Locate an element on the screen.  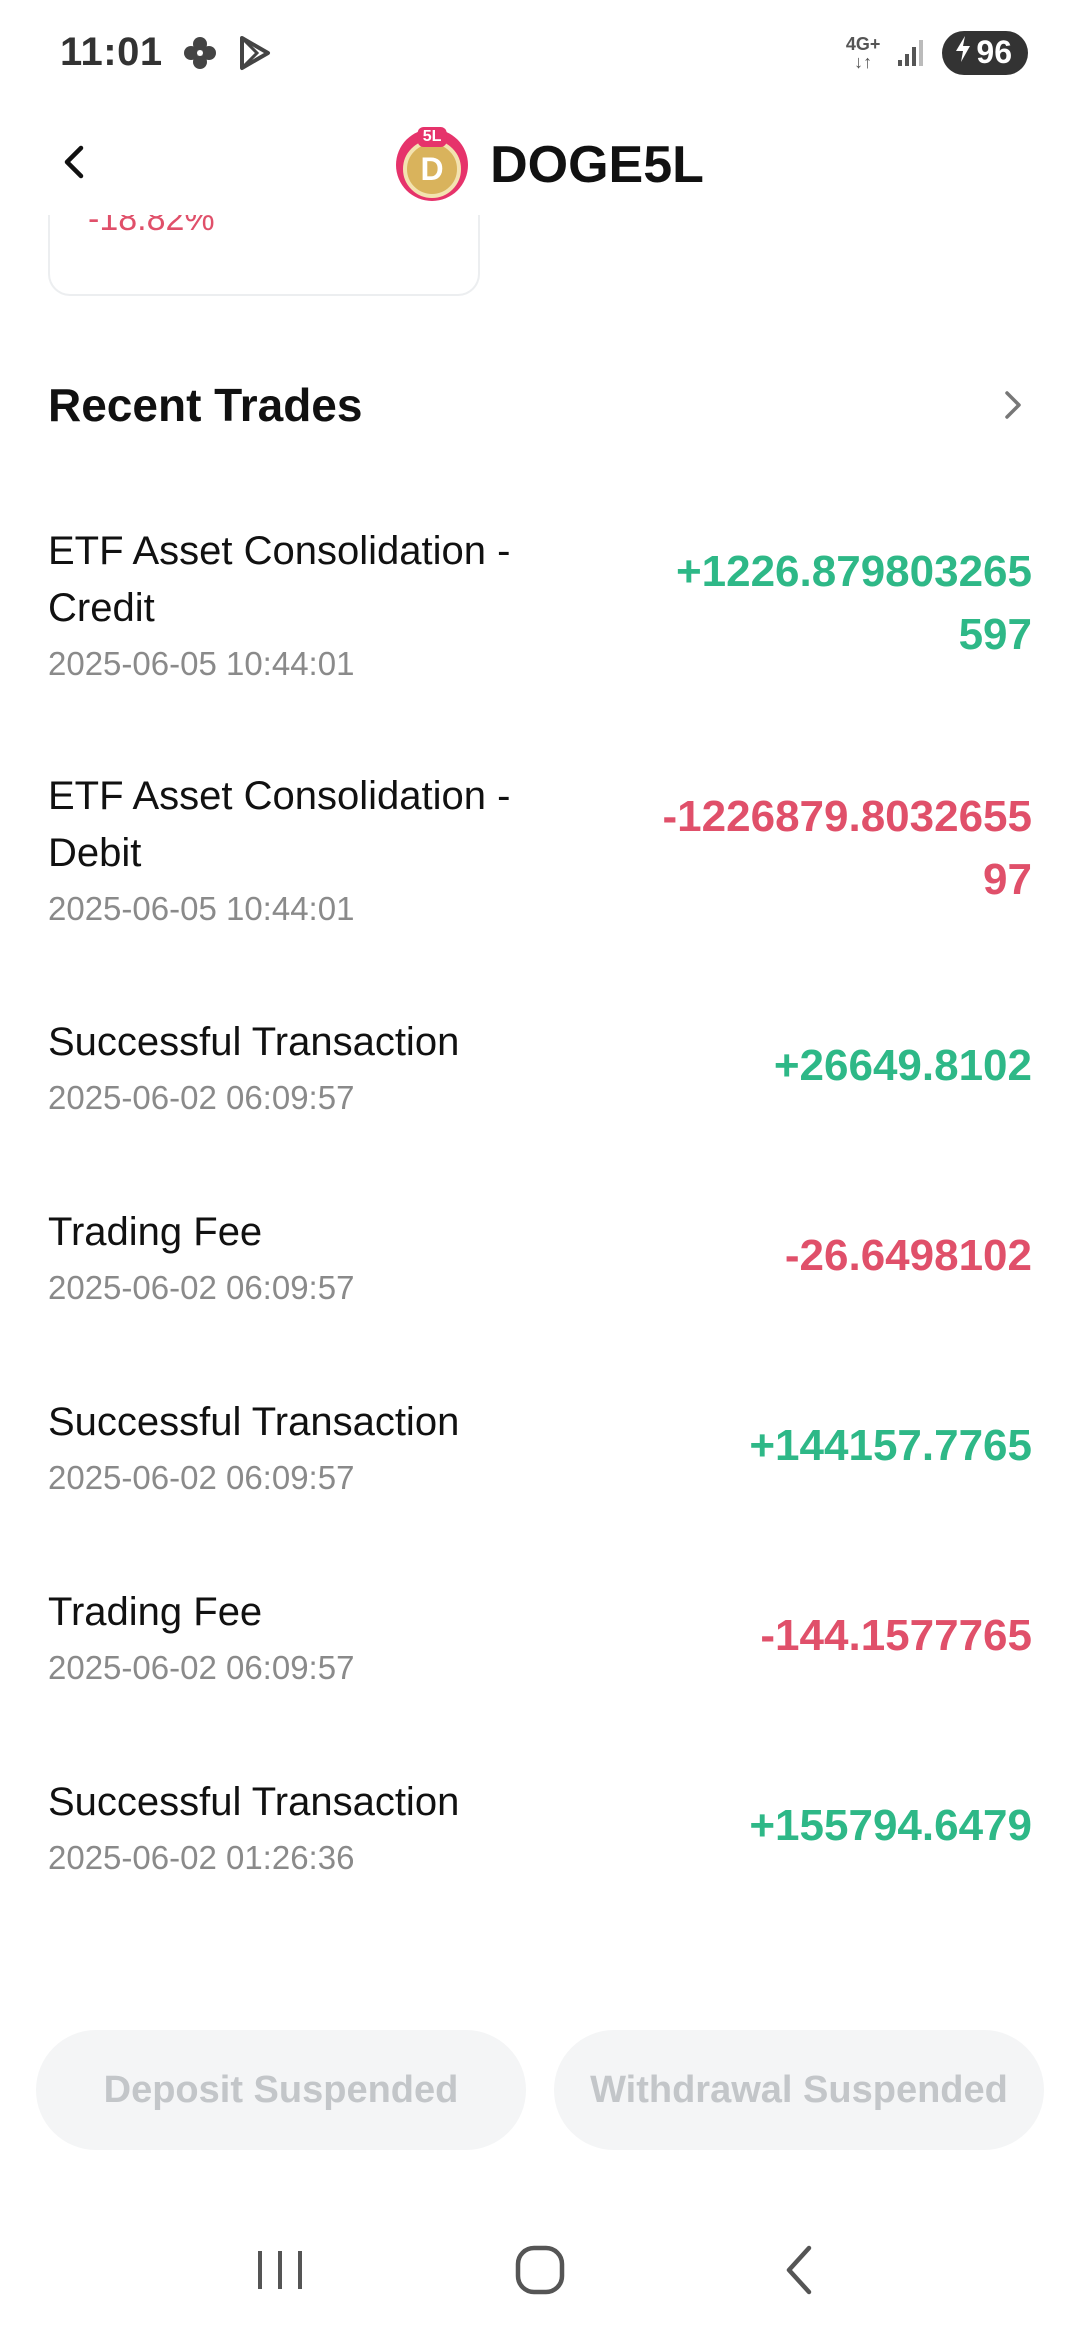
chevron-right-icon is located at coordinates (1013, 405).